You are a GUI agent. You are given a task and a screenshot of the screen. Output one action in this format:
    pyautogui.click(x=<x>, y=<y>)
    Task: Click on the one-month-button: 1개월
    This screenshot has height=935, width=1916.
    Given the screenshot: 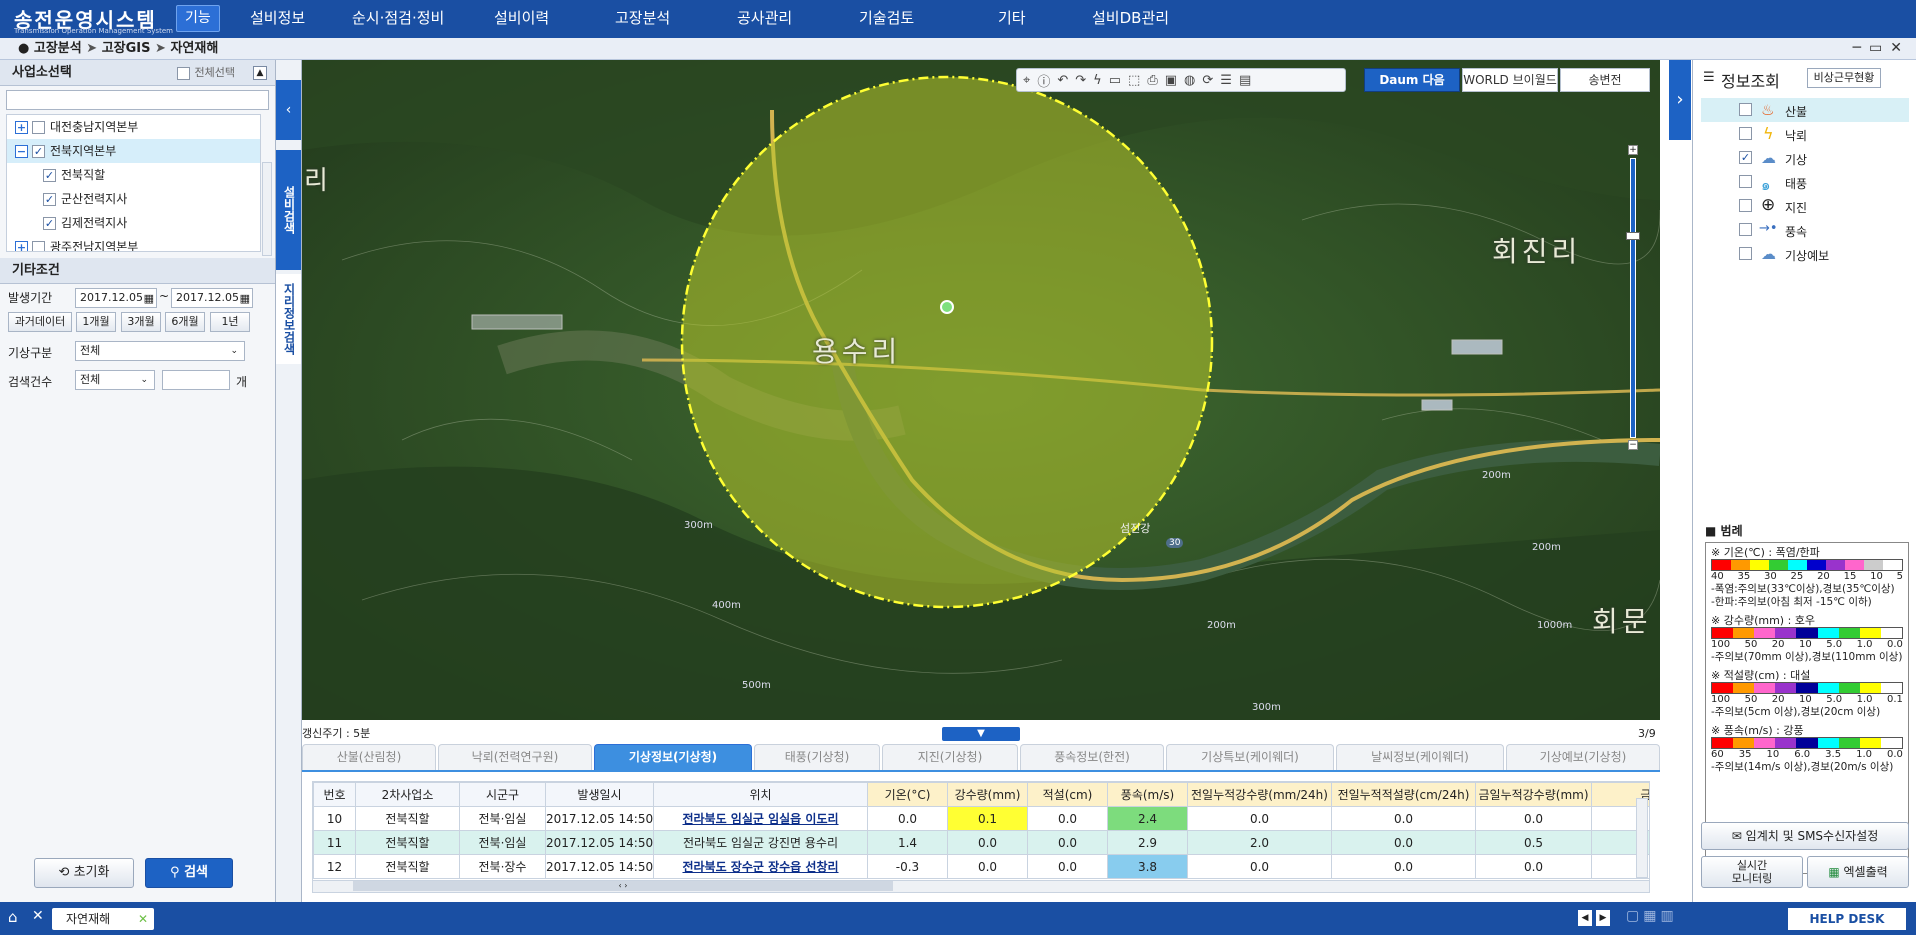 What is the action you would take?
    pyautogui.click(x=96, y=322)
    